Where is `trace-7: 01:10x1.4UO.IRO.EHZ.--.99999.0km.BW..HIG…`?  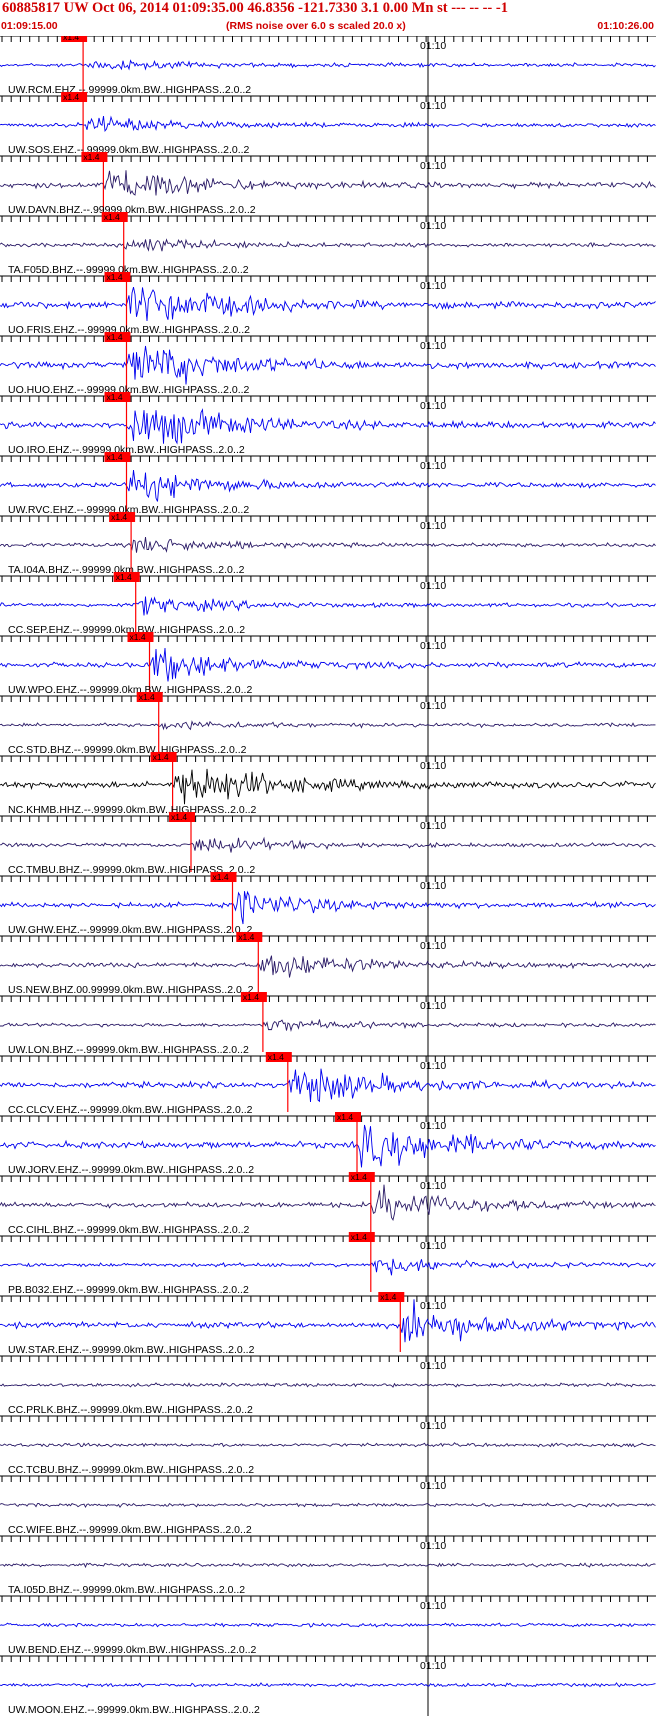 trace-7: 01:10x1.4UO.IRO.EHZ.--.99999.0km.BW..HIG… is located at coordinates (328, 424).